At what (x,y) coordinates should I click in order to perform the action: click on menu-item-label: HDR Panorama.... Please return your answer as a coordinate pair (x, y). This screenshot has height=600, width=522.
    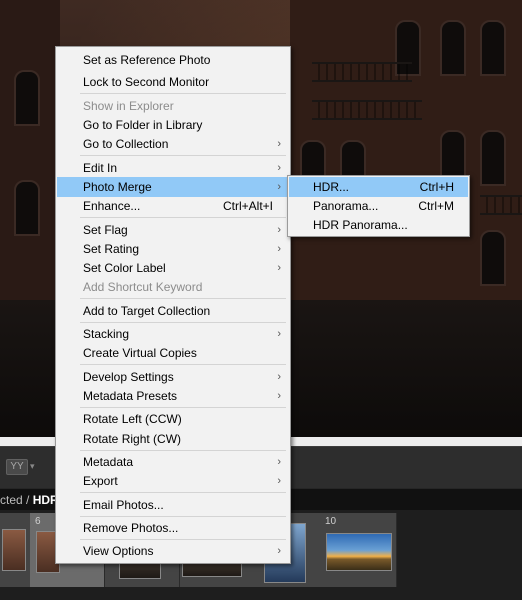
    Looking at the image, I should click on (360, 225).